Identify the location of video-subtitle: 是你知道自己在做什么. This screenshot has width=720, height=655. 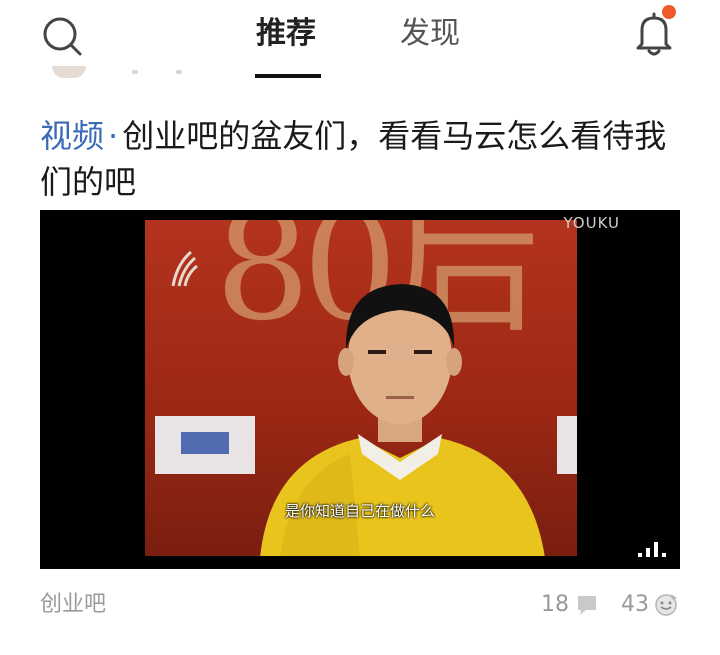
(359, 511).